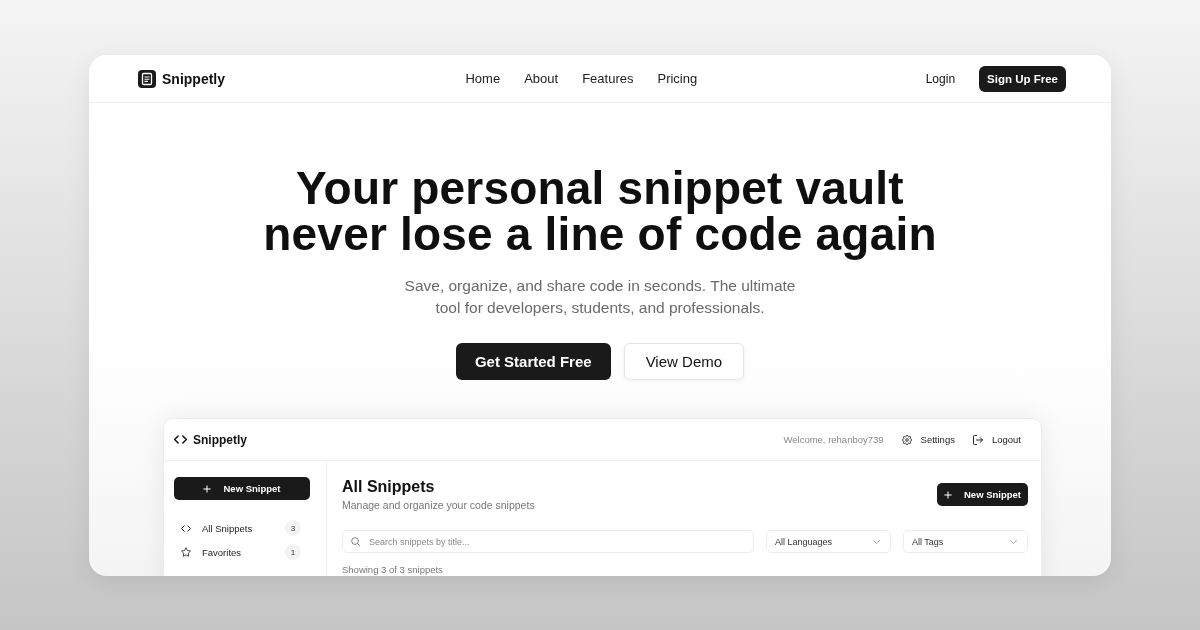 The width and height of the screenshot is (1200, 630). What do you see at coordinates (828, 541) in the screenshot?
I see `filter-dropdown: All Languages` at bounding box center [828, 541].